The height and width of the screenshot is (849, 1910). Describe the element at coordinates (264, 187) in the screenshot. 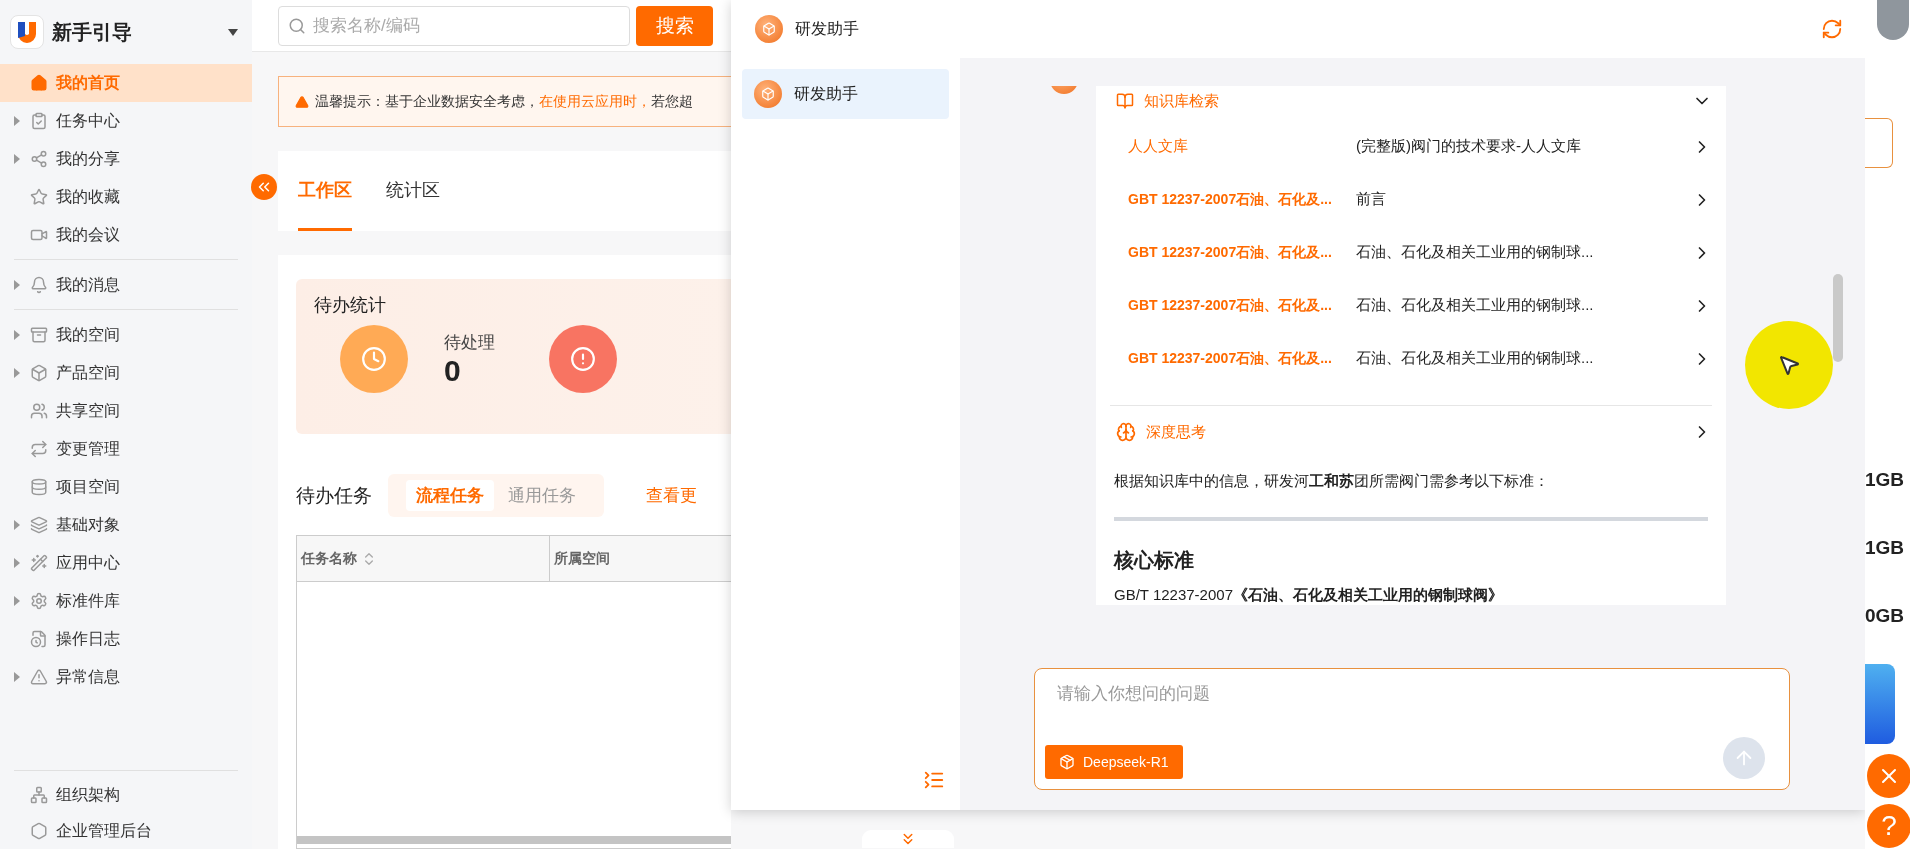

I see `collapse-sidebar-button` at that location.